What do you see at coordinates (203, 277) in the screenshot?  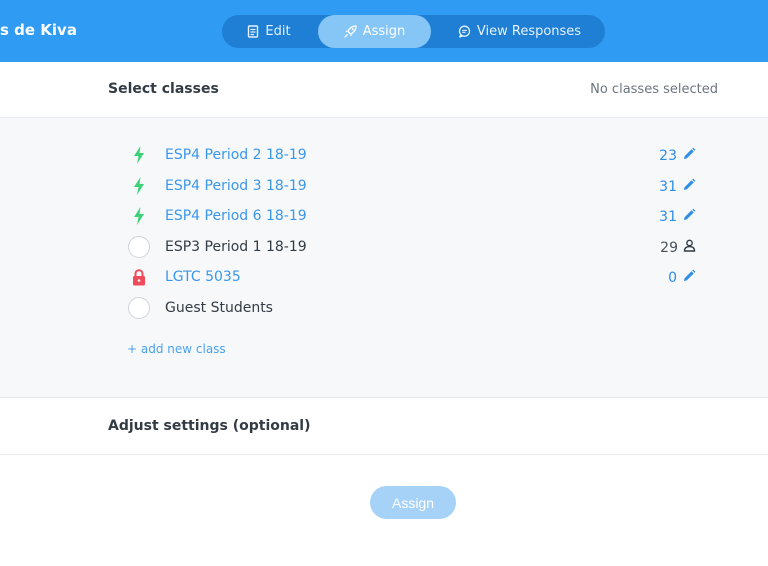 I see `class-name: LGTC 5035` at bounding box center [203, 277].